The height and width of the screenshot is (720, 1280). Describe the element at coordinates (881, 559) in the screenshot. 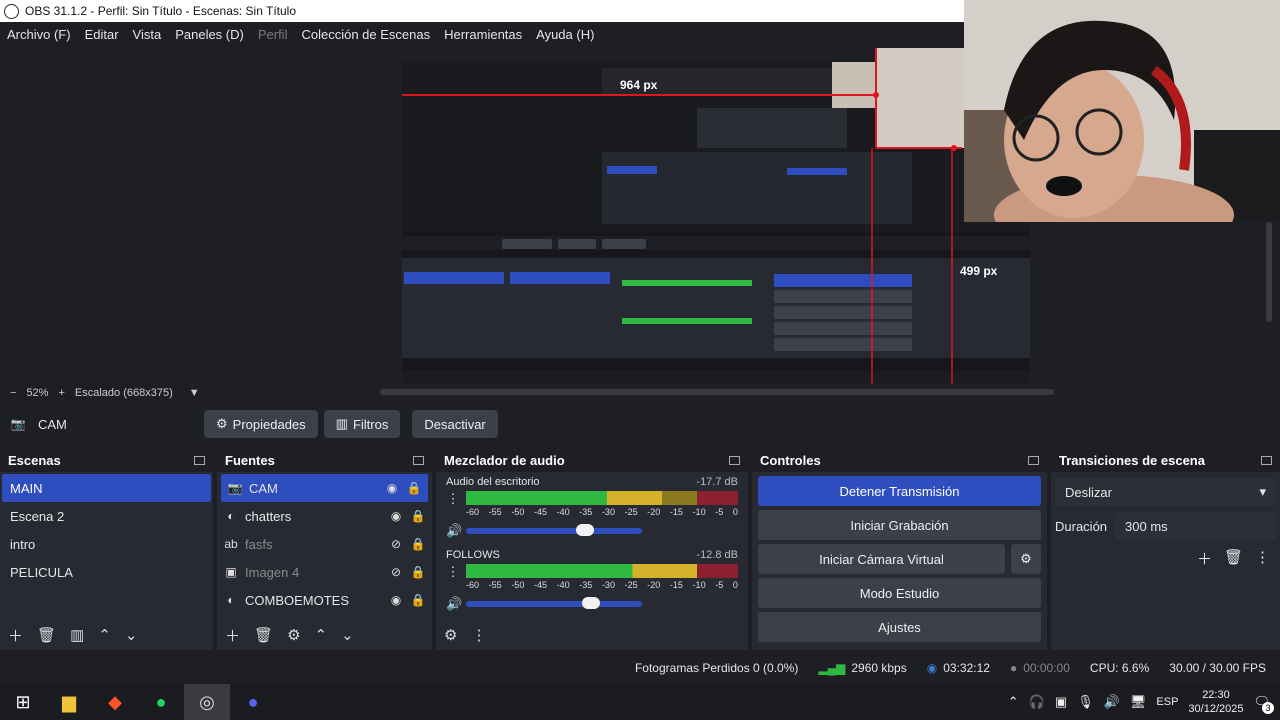

I see `start-virtual-camera-button: Iniciar Cámara Virtual` at that location.